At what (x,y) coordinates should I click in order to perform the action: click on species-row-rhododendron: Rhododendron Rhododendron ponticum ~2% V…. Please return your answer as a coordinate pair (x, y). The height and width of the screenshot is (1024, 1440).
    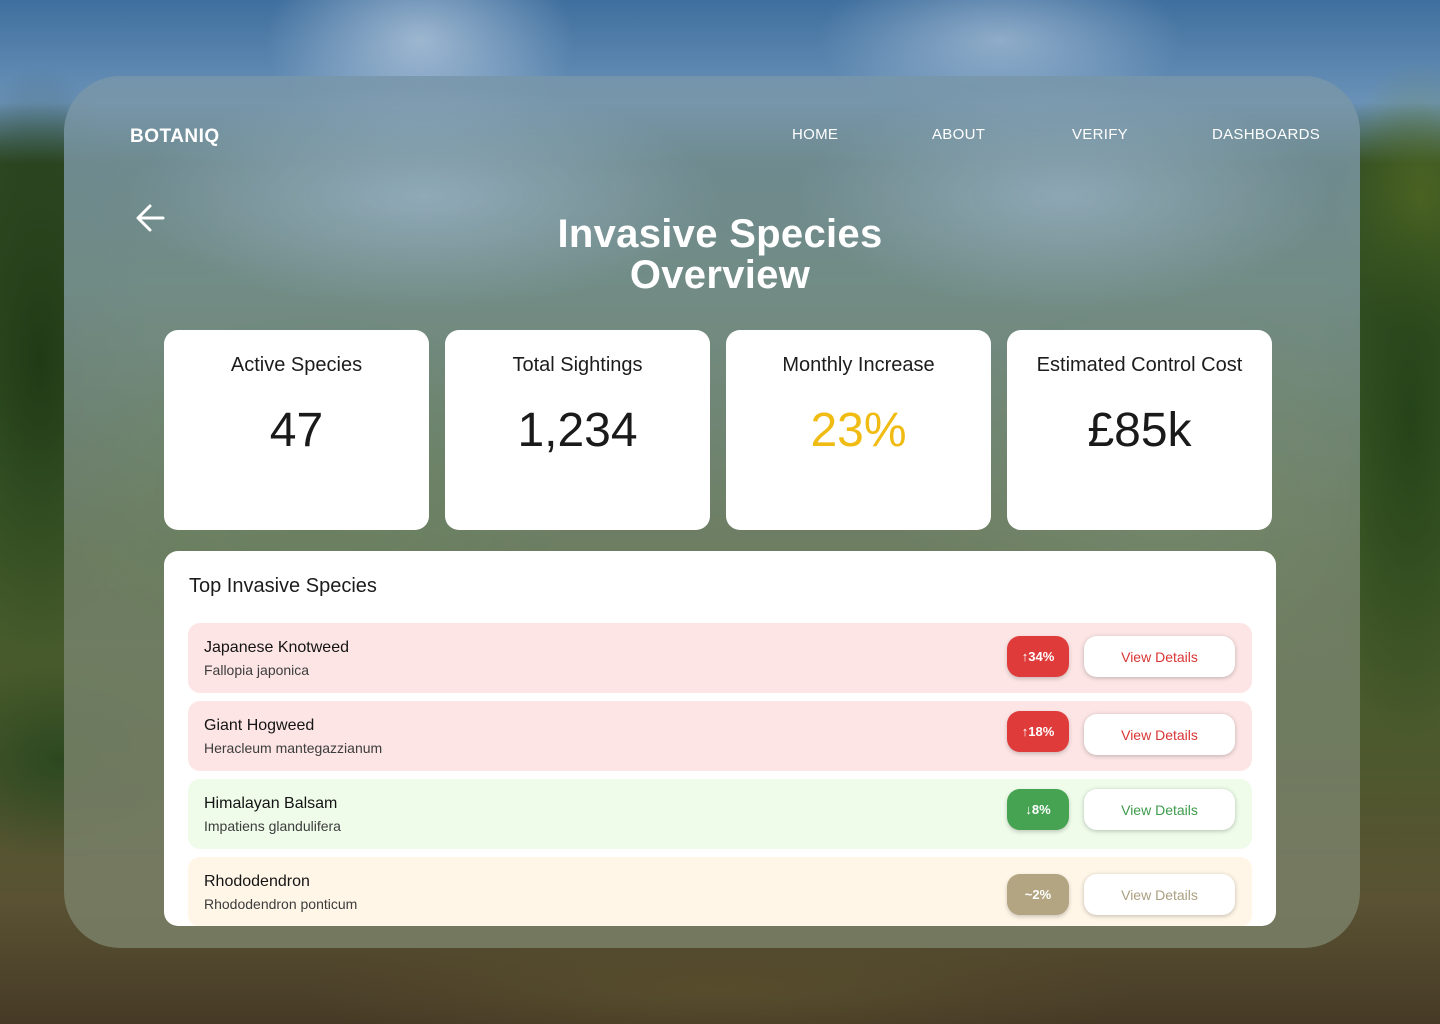
    Looking at the image, I should click on (720, 891).